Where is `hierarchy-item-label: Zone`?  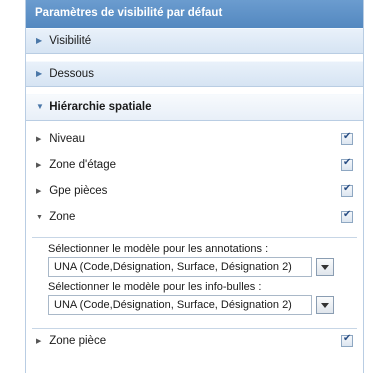
hierarchy-item-label: Zone is located at coordinates (62, 217).